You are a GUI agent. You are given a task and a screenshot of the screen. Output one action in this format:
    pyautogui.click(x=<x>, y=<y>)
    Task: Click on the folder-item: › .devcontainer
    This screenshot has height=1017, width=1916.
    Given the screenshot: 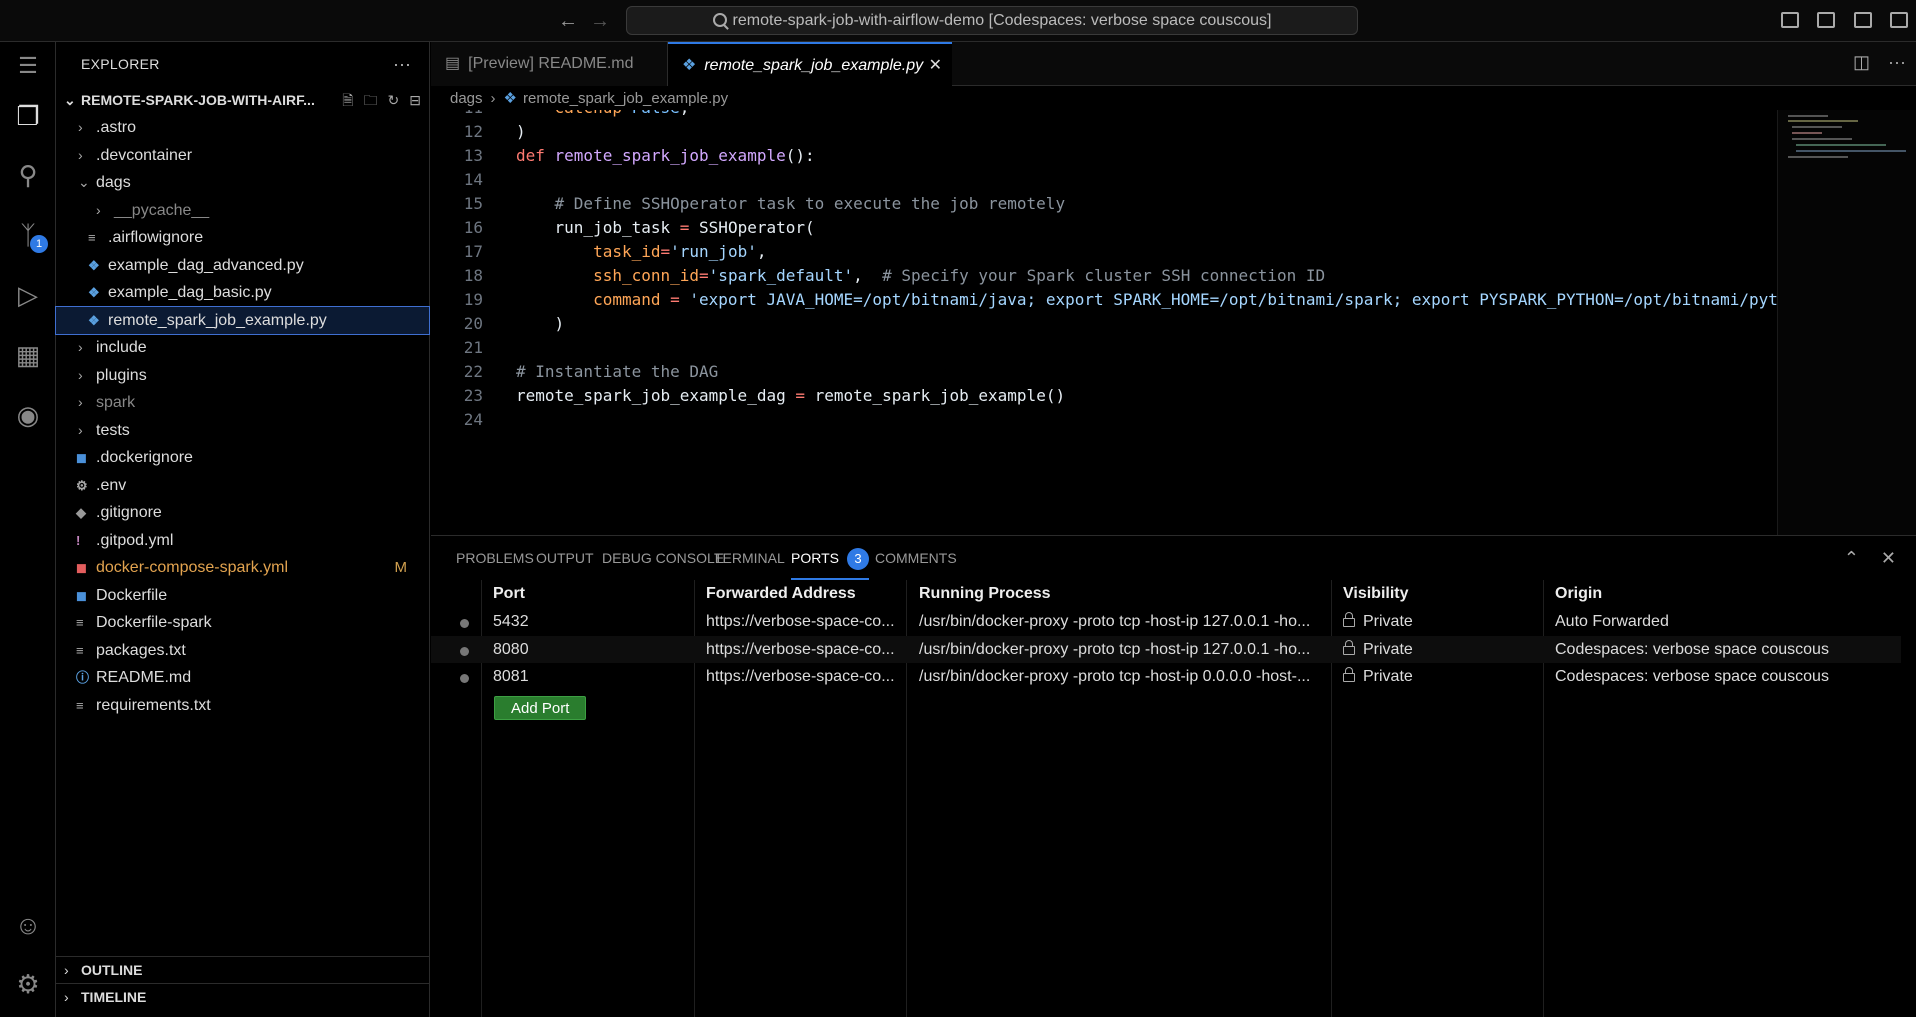 What is the action you would take?
    pyautogui.click(x=242, y=156)
    